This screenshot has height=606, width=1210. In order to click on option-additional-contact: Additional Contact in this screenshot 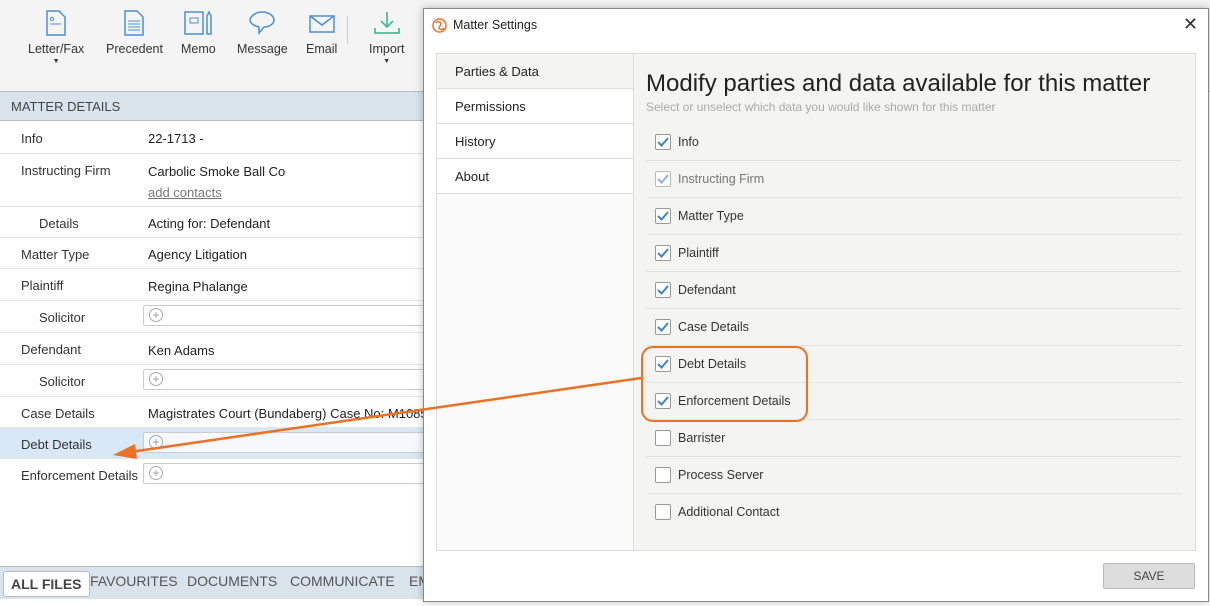, I will do `click(914, 512)`.